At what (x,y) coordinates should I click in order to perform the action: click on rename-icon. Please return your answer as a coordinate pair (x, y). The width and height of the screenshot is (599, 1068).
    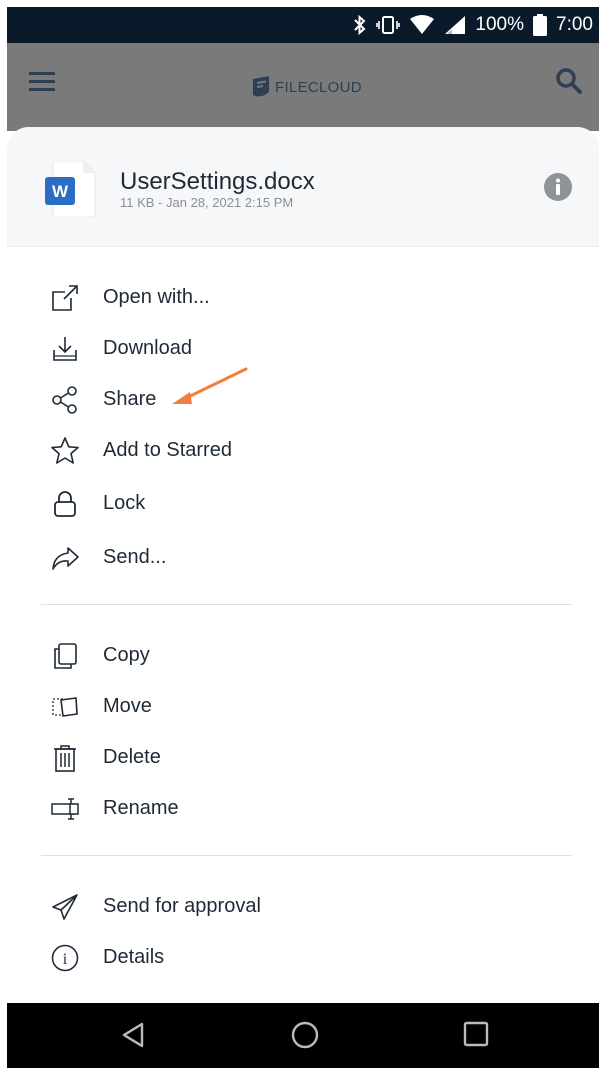
    Looking at the image, I should click on (65, 809).